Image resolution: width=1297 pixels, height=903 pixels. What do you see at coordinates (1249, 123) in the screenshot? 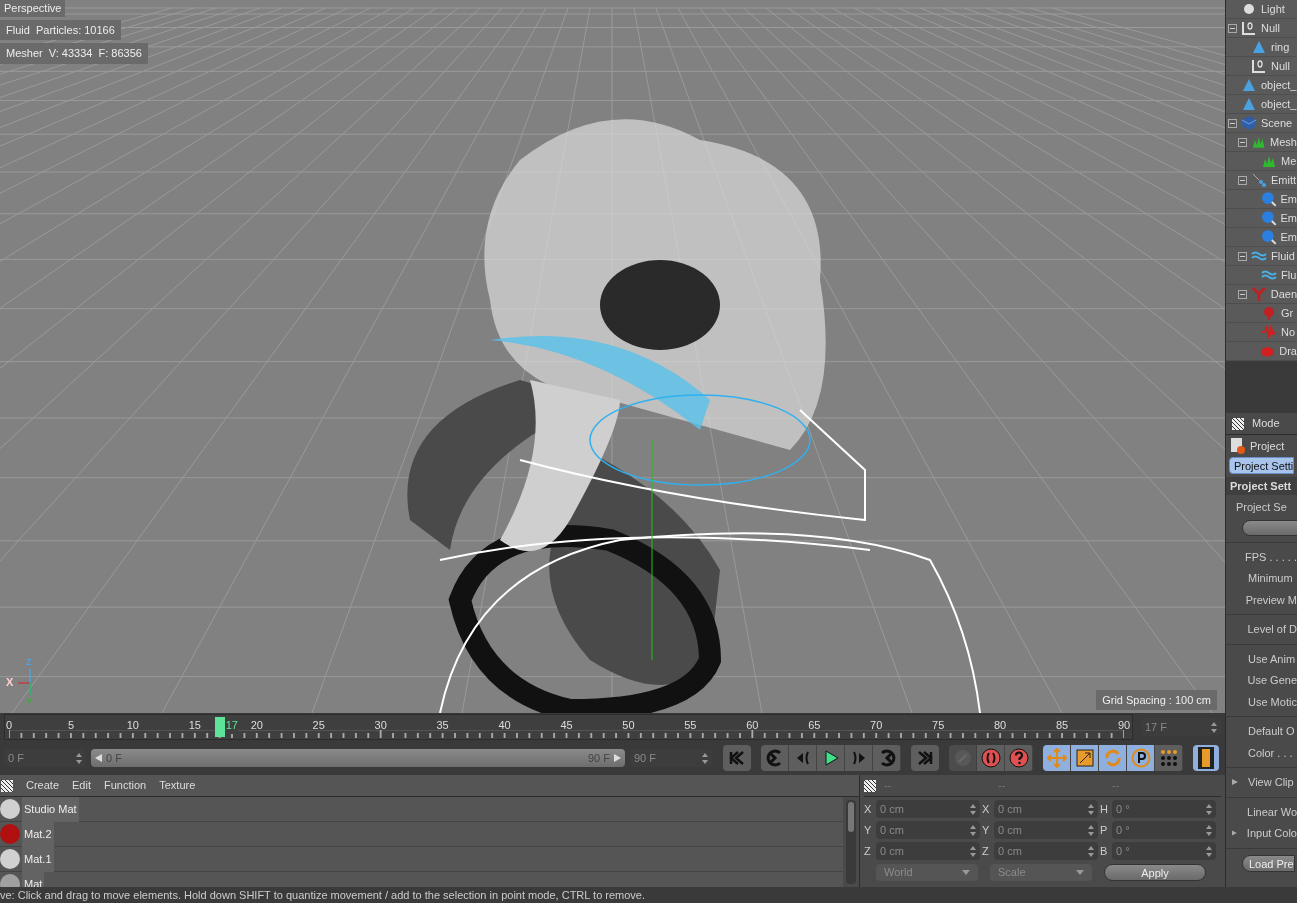
I see `cube-icon` at bounding box center [1249, 123].